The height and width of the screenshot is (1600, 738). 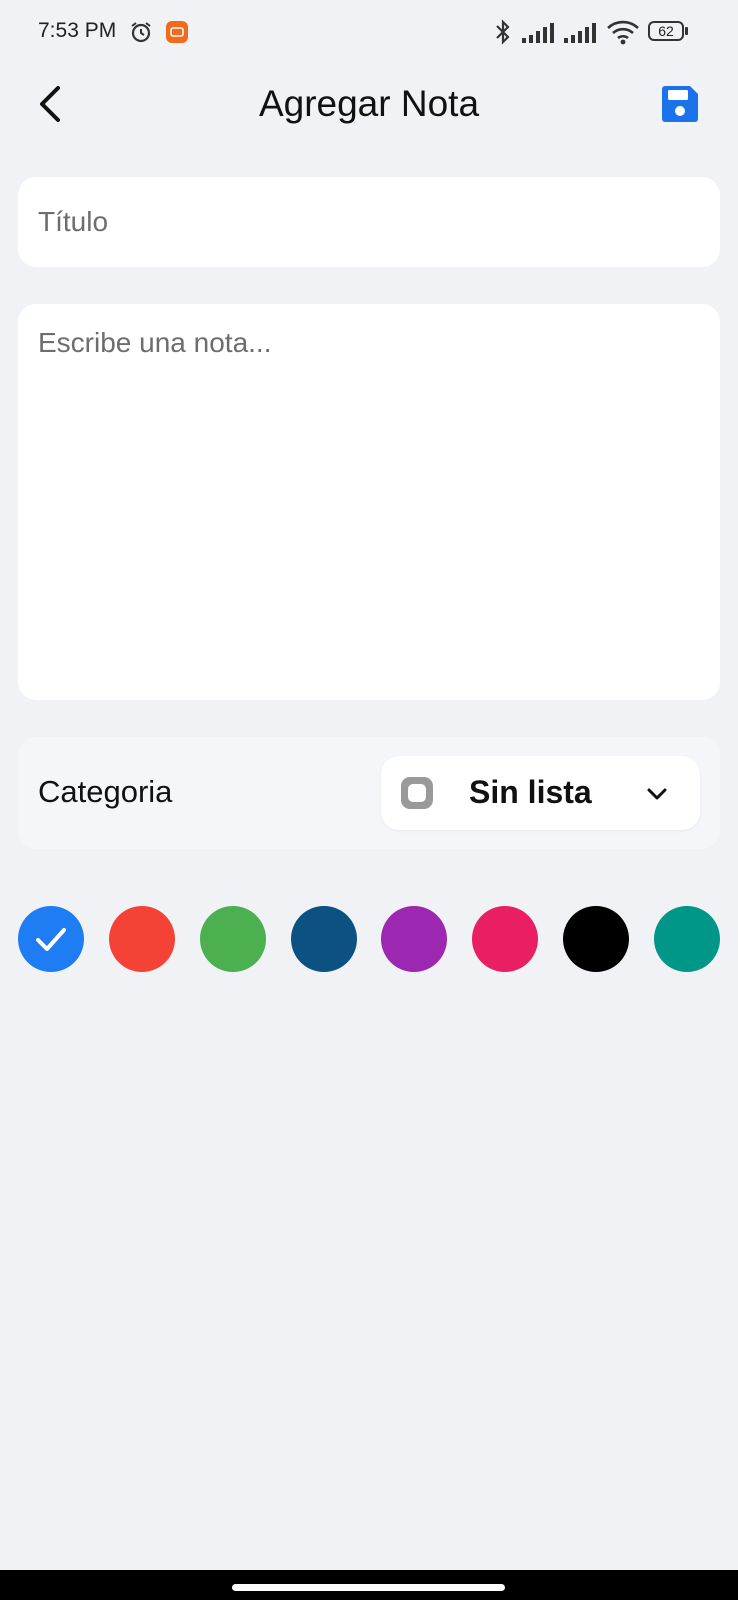 I want to click on category-selected-value: Sin lista, so click(x=530, y=792).